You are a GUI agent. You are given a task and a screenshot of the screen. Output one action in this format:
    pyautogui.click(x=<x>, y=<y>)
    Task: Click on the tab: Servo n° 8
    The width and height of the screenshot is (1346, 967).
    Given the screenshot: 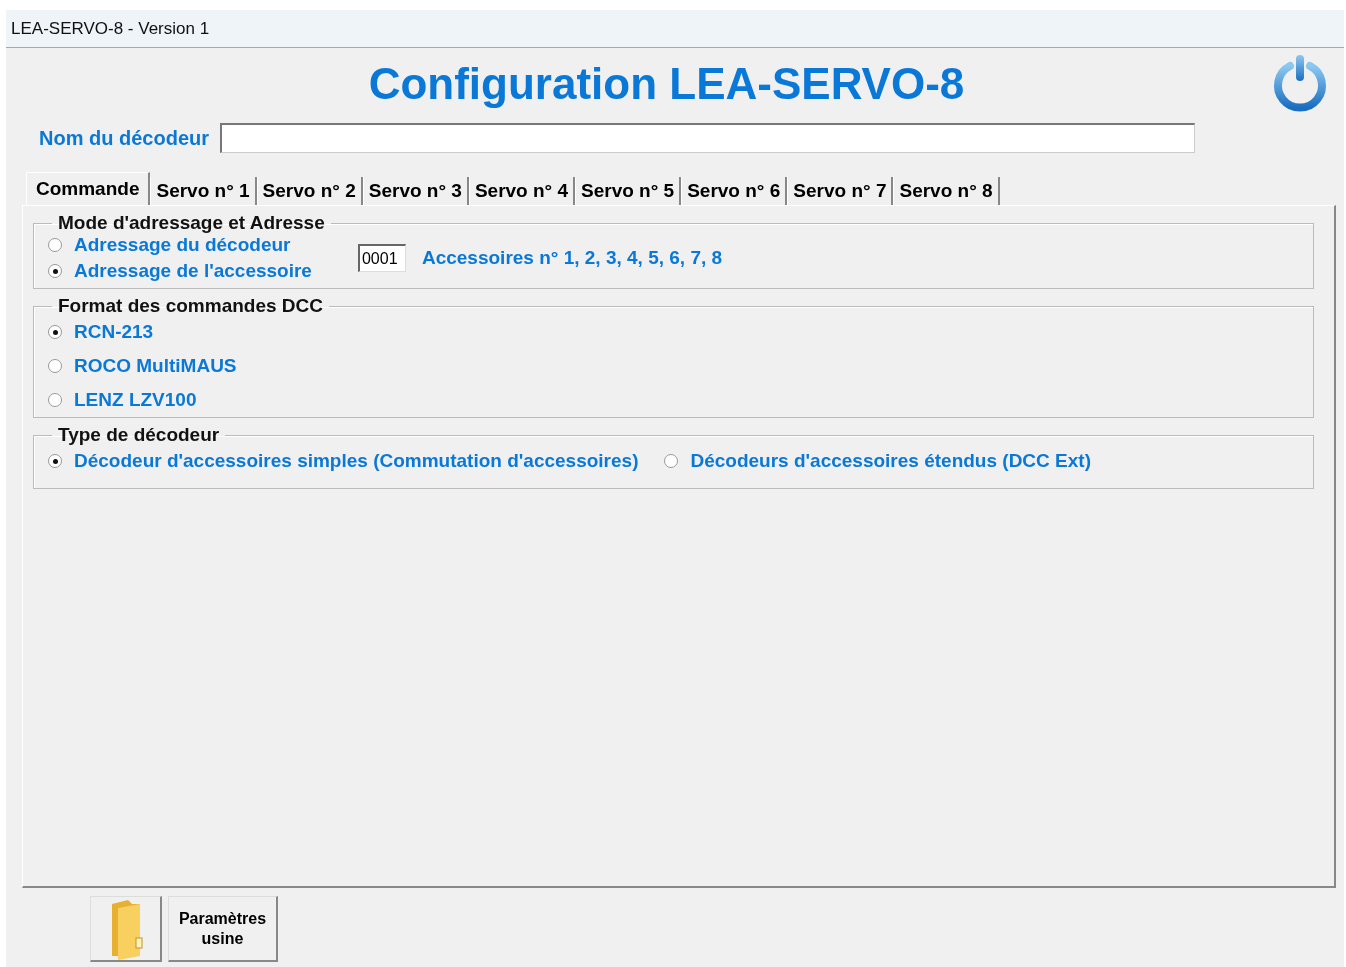 What is the action you would take?
    pyautogui.click(x=946, y=191)
    